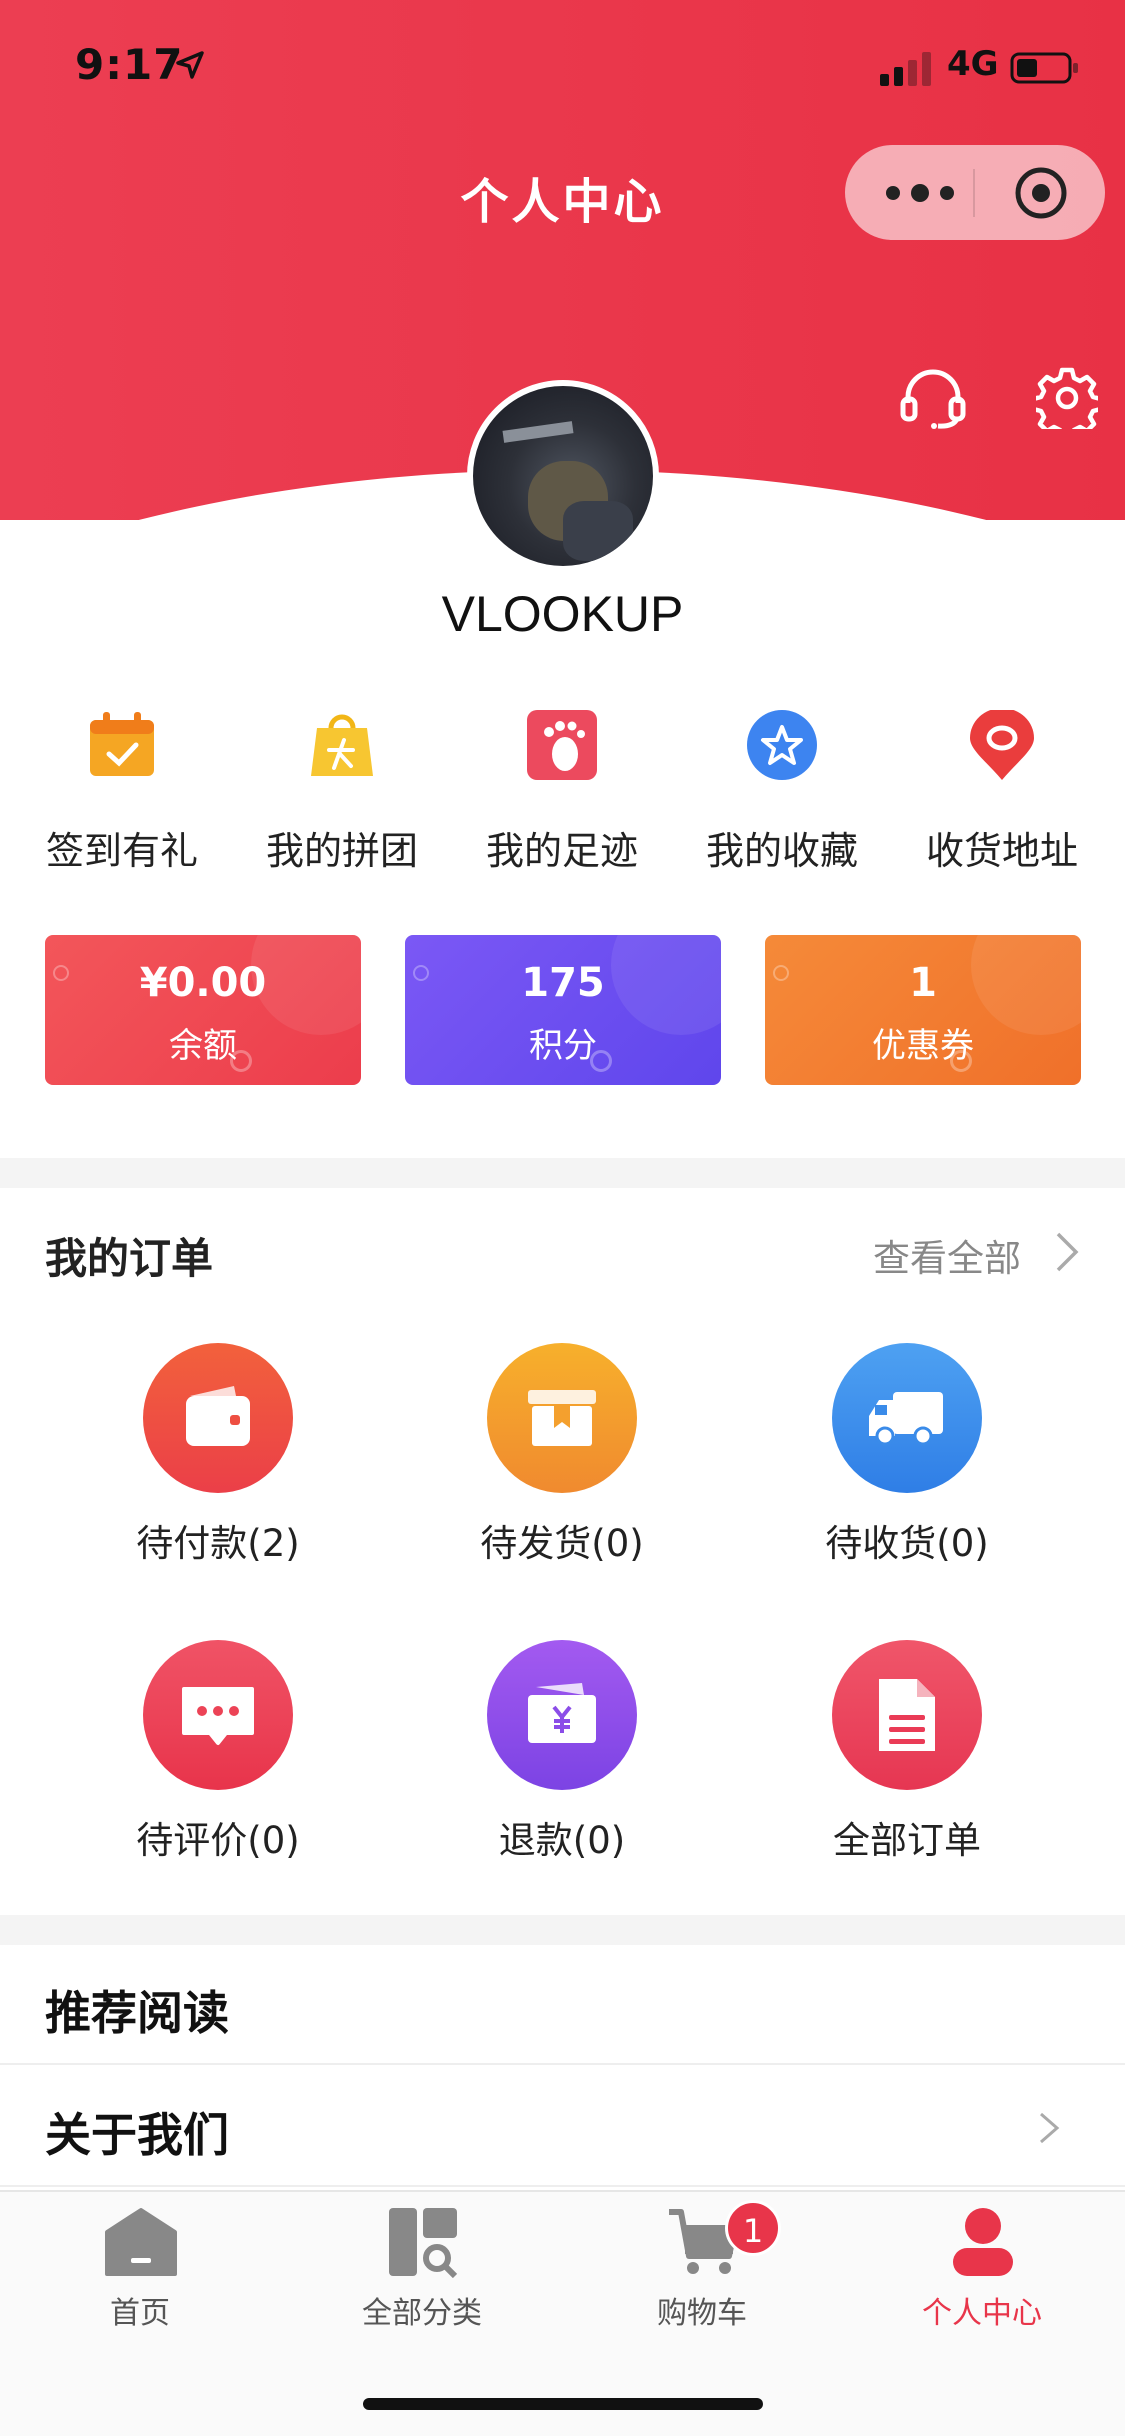  I want to click on order-label: 退款(0), so click(562, 1840).